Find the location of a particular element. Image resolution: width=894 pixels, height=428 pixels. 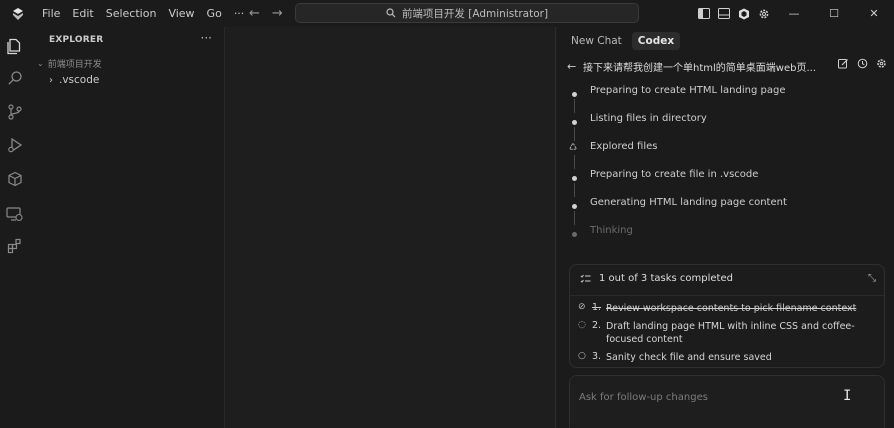

explorer-more-actions-button: ··· is located at coordinates (206, 38).